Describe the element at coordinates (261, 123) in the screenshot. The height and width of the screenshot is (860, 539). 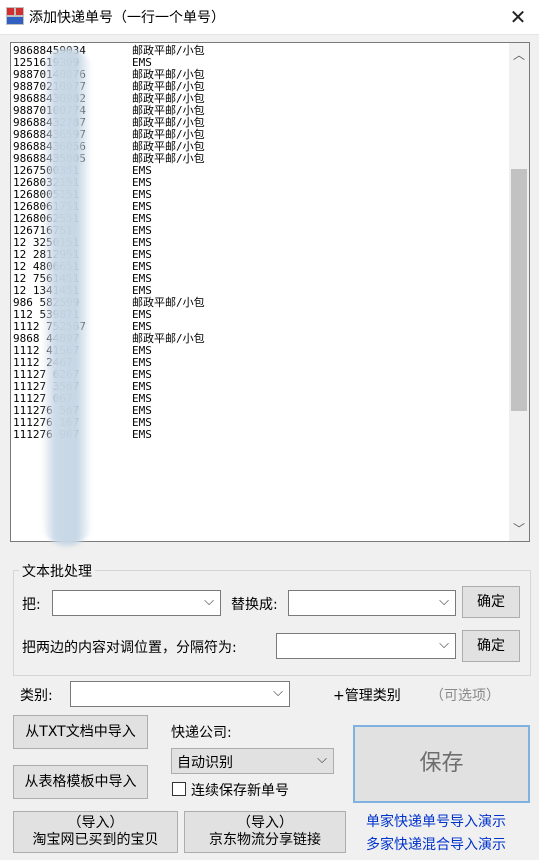
I see `list-item: 98688432787 邮政平邮/小包` at that location.